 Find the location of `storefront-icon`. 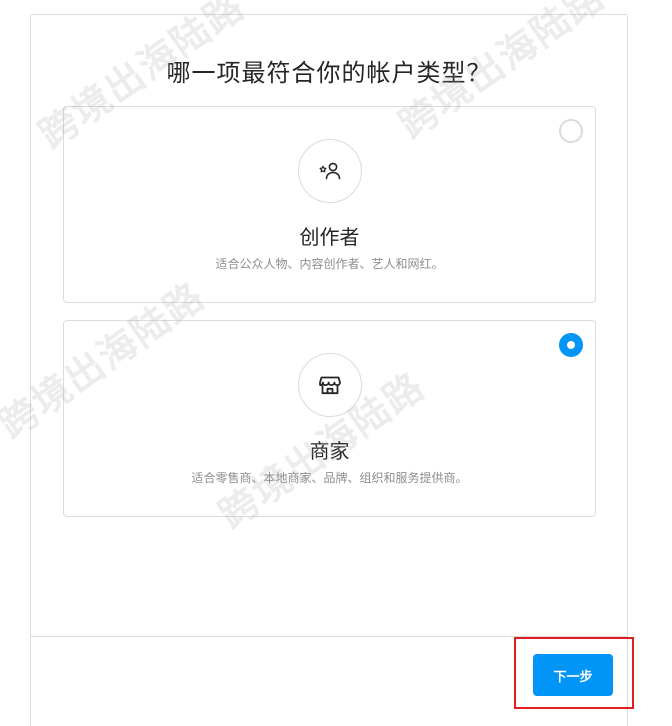

storefront-icon is located at coordinates (329, 385).